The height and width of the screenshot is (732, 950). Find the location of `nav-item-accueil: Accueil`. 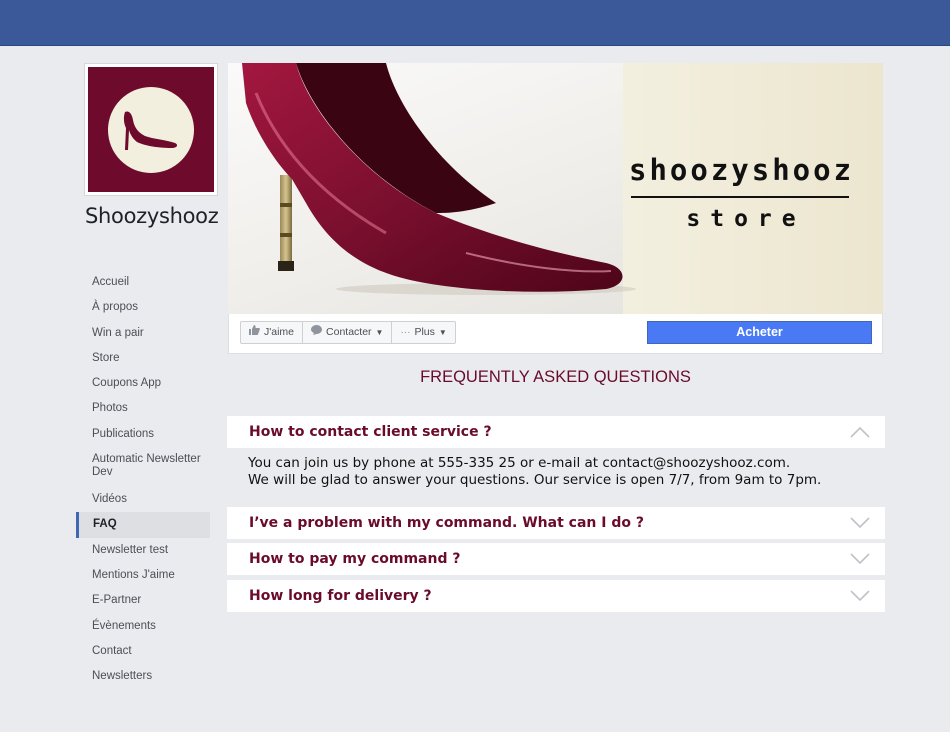

nav-item-accueil: Accueil is located at coordinates (143, 282).